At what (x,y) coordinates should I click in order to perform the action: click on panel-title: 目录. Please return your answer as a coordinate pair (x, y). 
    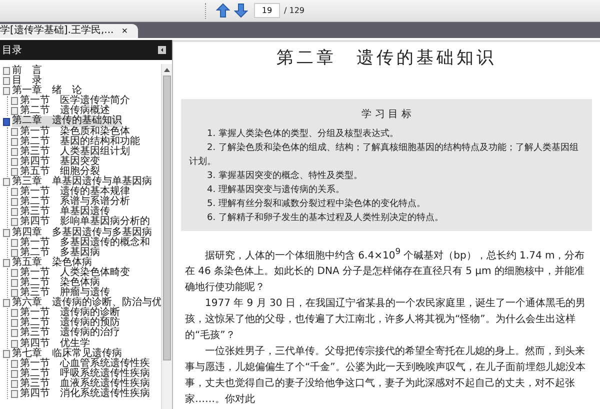
    Looking at the image, I should click on (12, 50).